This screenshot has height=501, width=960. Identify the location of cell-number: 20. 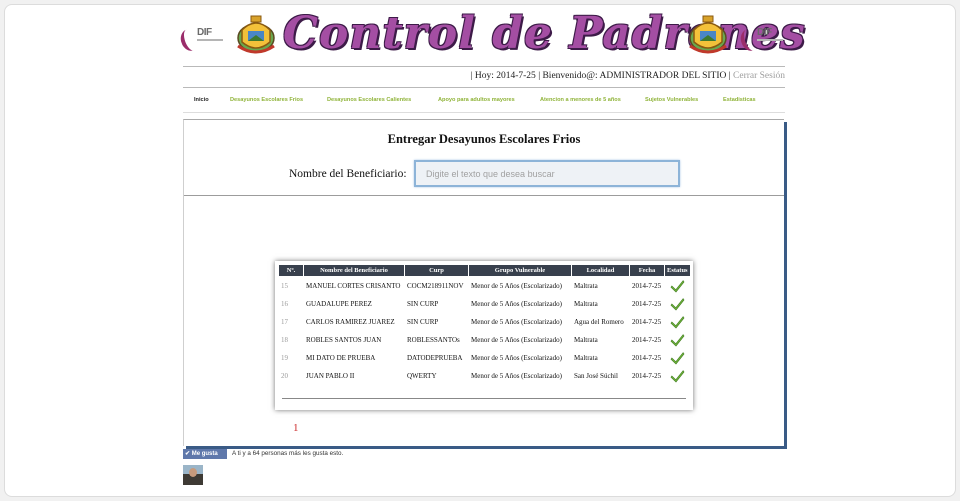
(284, 375).